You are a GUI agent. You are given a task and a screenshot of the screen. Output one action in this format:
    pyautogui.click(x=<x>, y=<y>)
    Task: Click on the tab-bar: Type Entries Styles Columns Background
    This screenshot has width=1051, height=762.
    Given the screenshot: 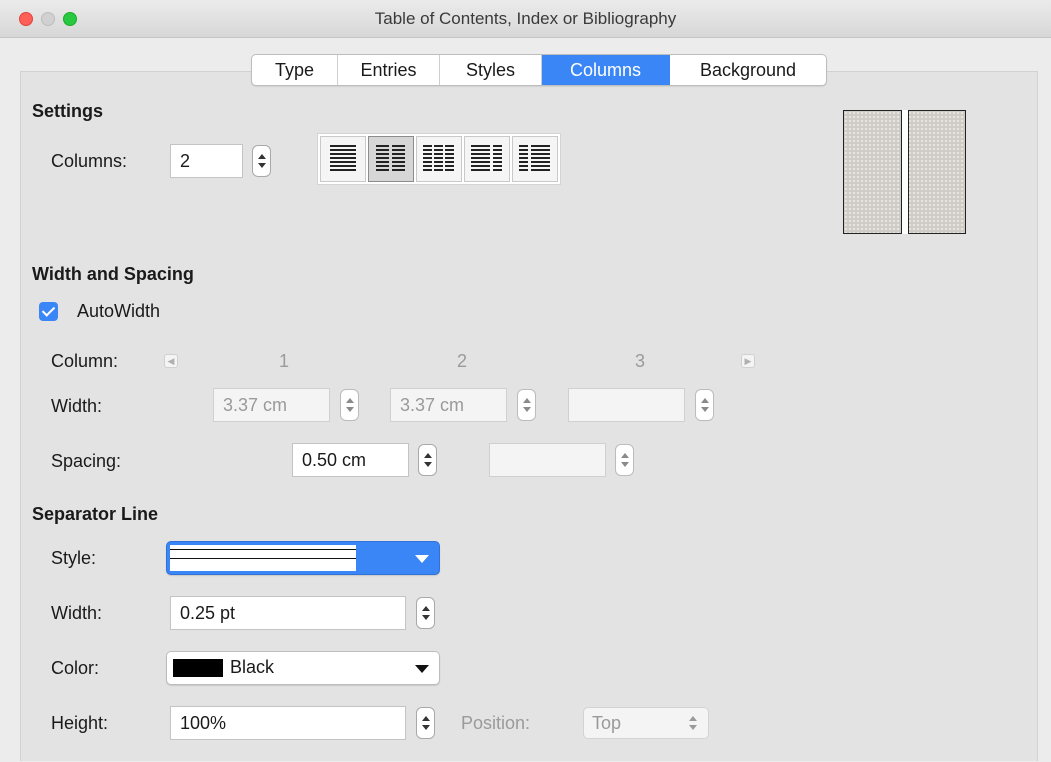 What is the action you would take?
    pyautogui.click(x=539, y=70)
    